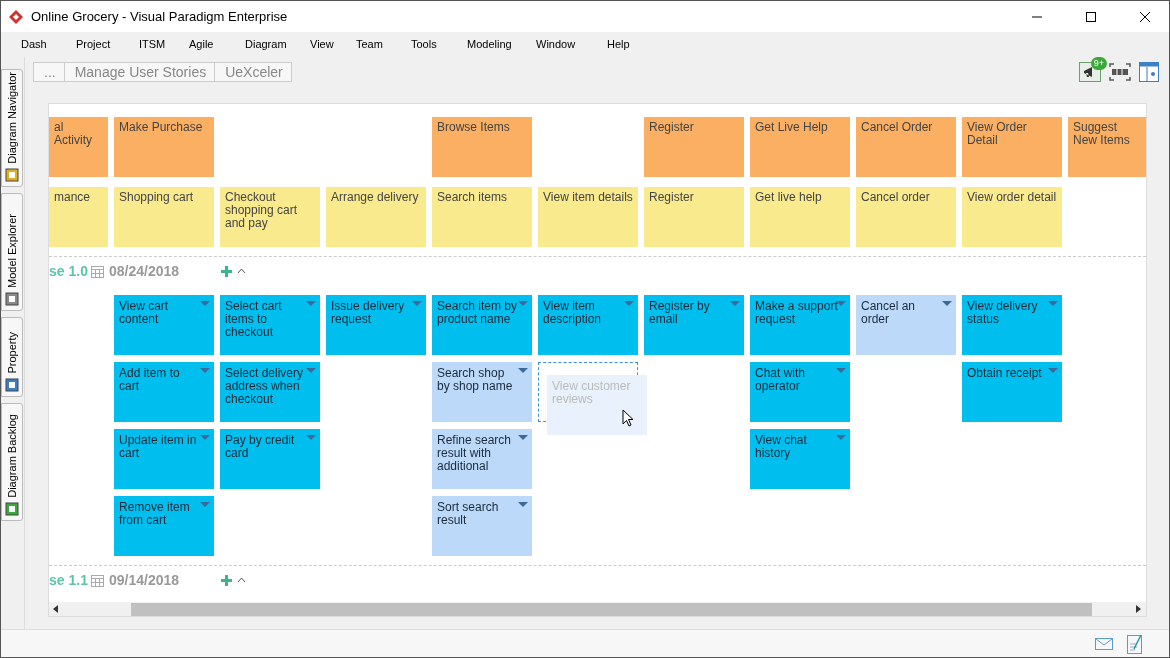  Describe the element at coordinates (627, 44) in the screenshot. I see `menu-item: Help` at that location.